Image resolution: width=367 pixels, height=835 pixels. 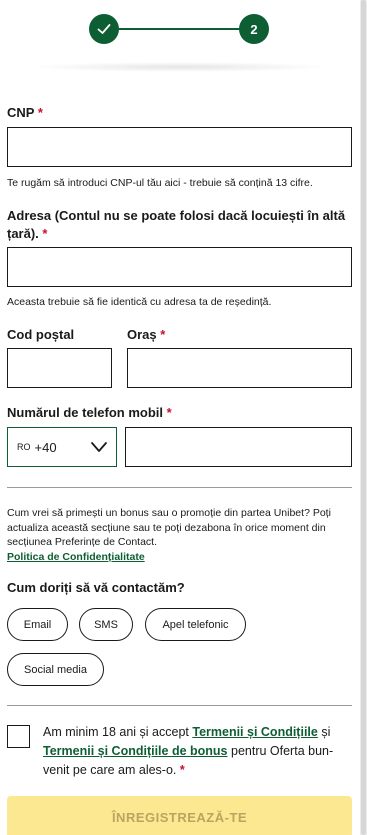 What do you see at coordinates (238, 447) in the screenshot?
I see `phone-number-input` at bounding box center [238, 447].